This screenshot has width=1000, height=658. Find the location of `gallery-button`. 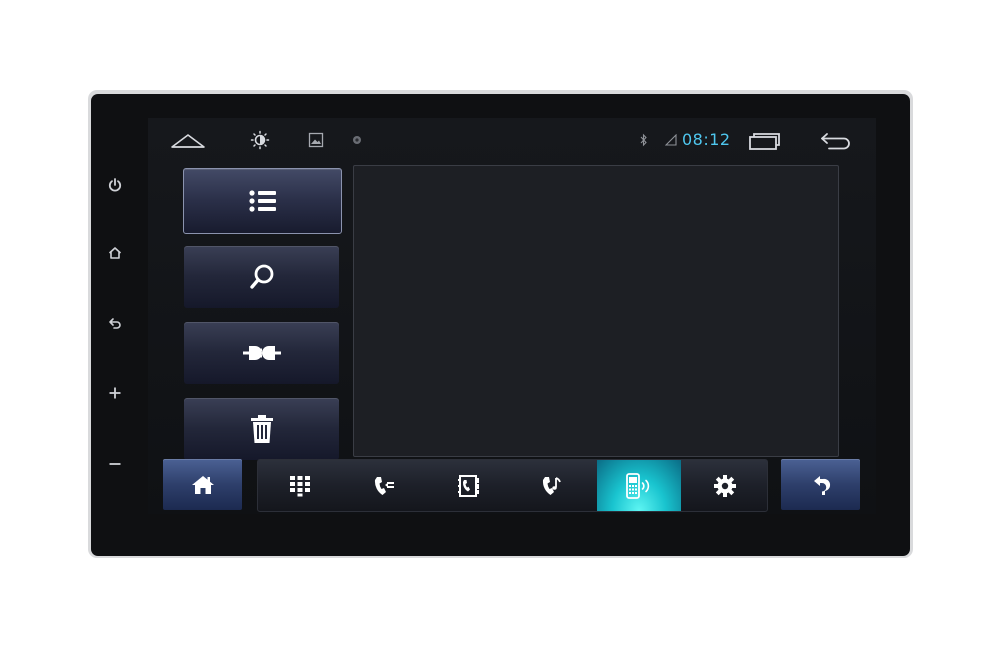

gallery-button is located at coordinates (316, 140).